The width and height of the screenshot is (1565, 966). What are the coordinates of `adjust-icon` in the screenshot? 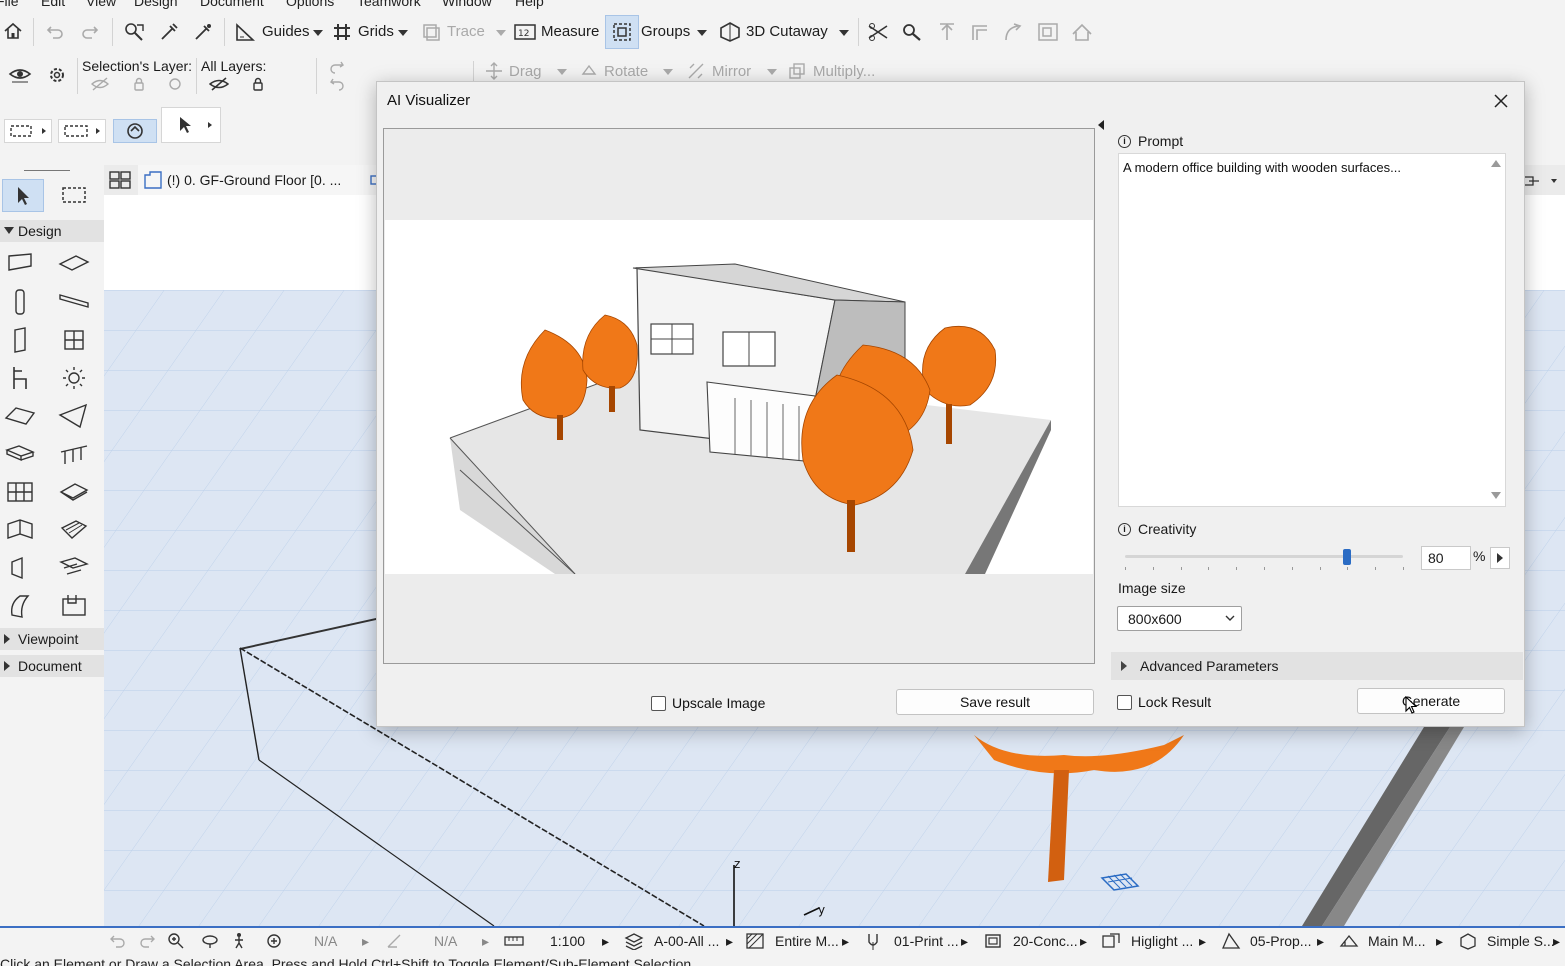 It's located at (912, 32).